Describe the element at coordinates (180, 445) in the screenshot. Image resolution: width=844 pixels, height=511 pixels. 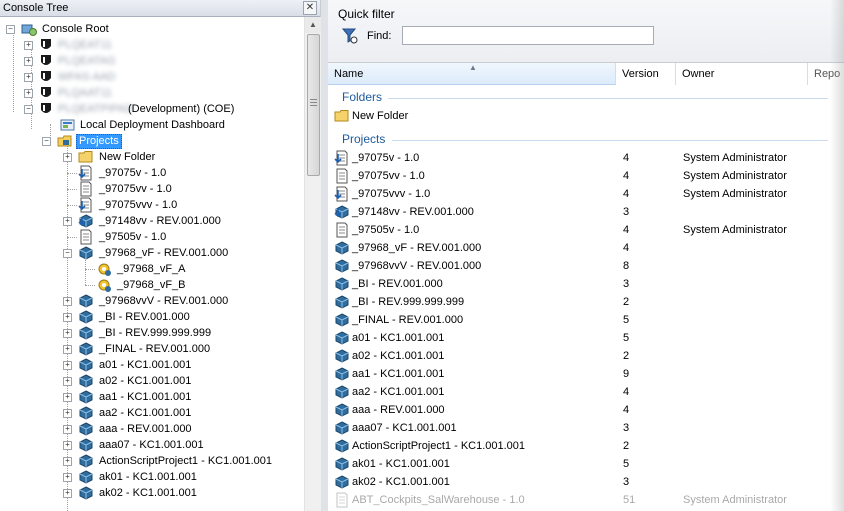
I see `tree-node-project: + aaa07 - KC1.001.001` at that location.